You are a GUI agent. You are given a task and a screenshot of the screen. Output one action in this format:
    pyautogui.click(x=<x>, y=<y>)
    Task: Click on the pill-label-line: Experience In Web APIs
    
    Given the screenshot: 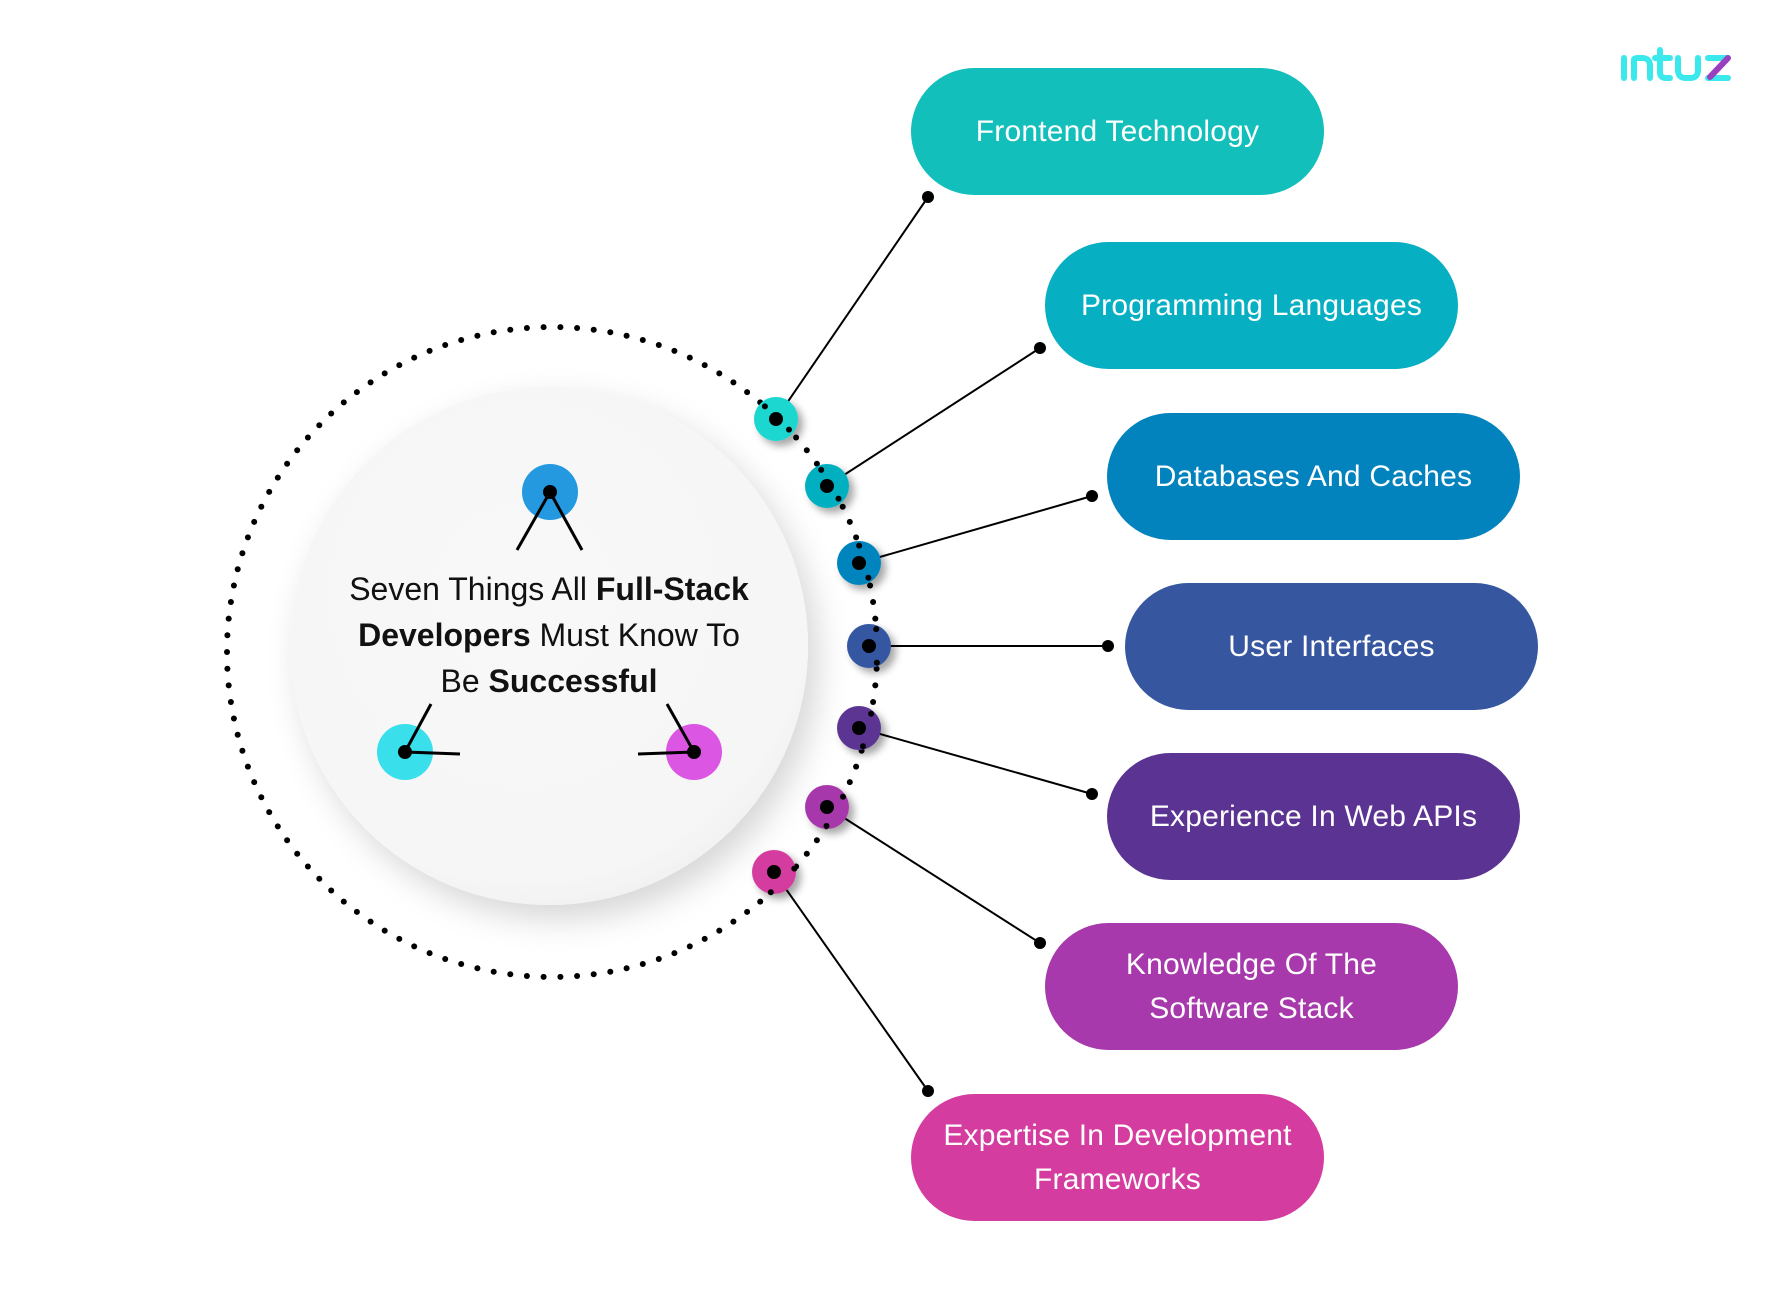 What is the action you would take?
    pyautogui.click(x=1313, y=816)
    